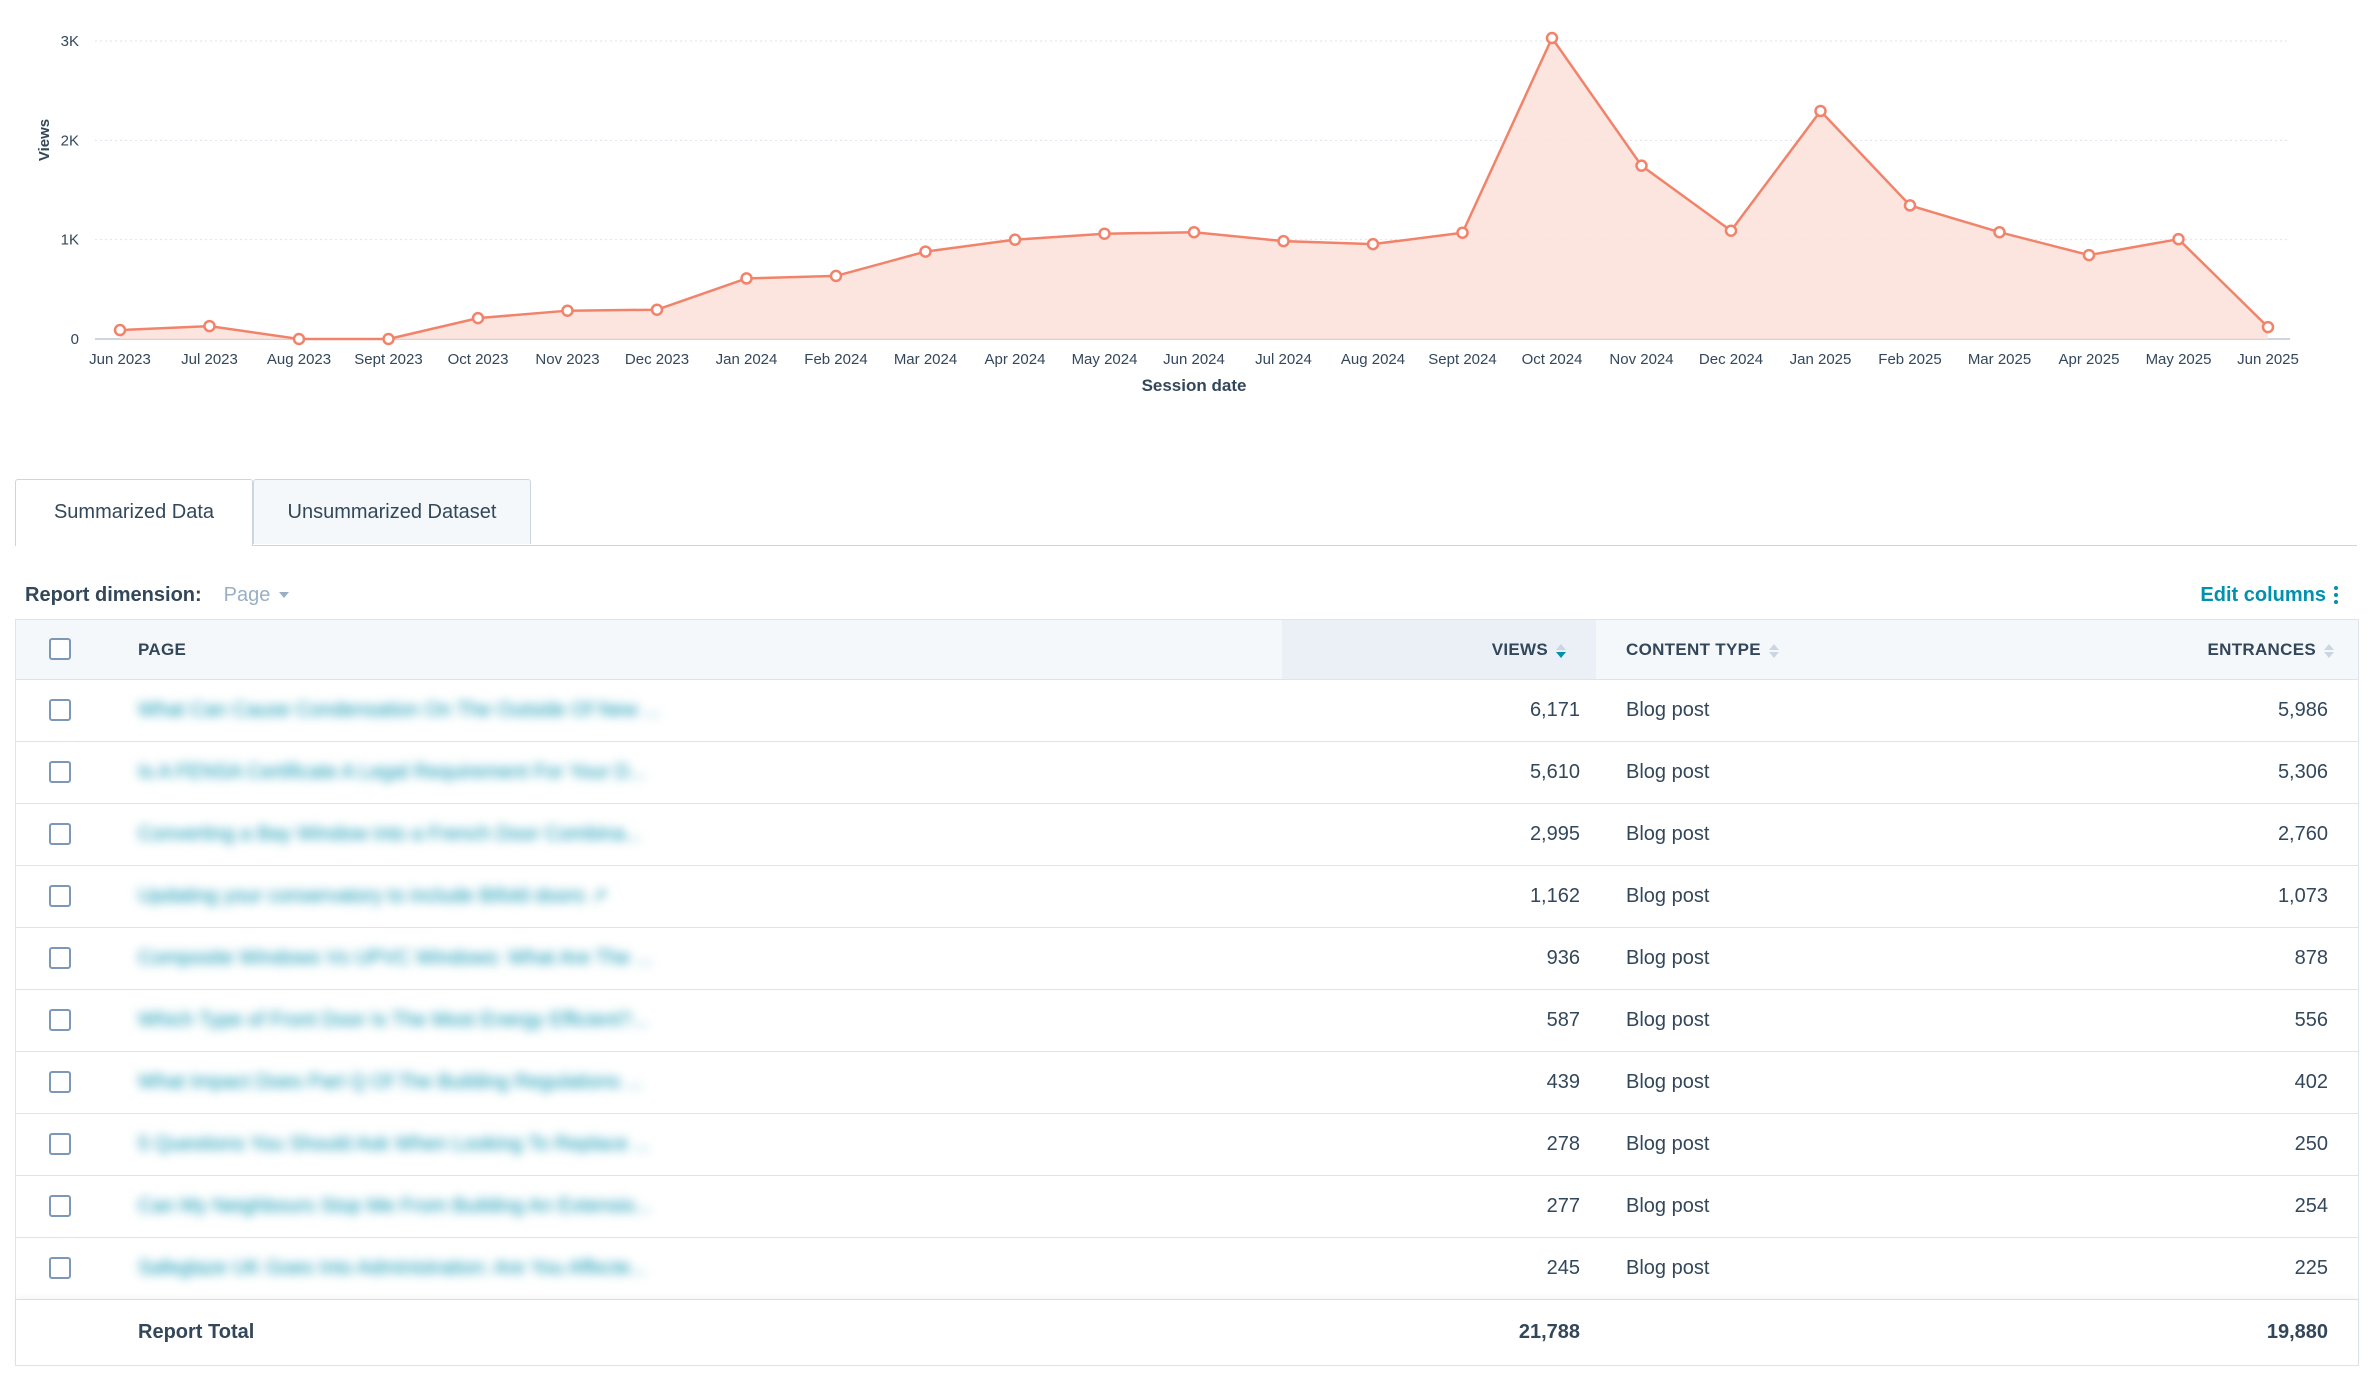  What do you see at coordinates (2311, 1144) in the screenshot?
I see `entrances-cell: 250` at bounding box center [2311, 1144].